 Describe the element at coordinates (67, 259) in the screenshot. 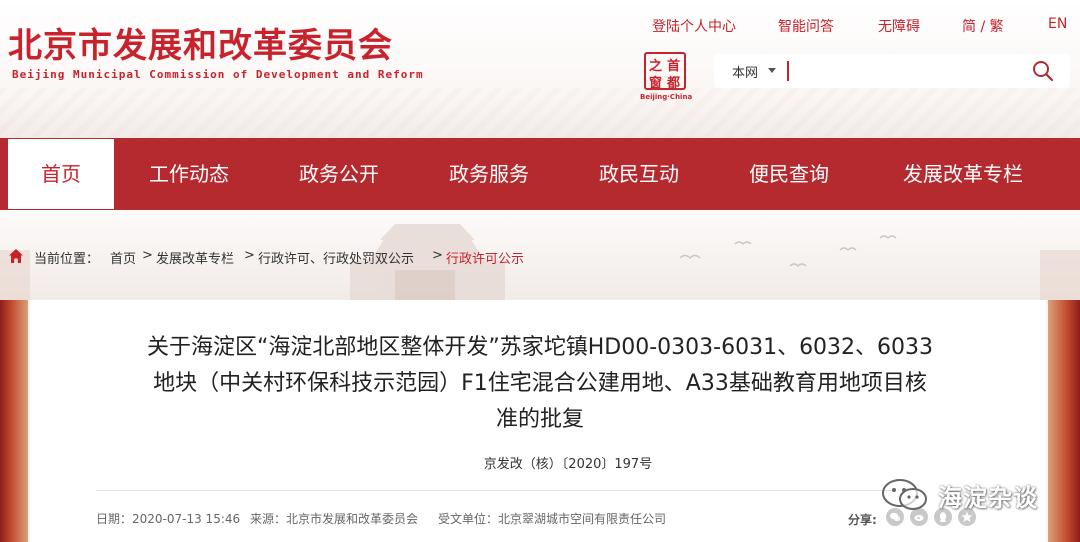

I see `breadcrumb-label: 当前位置：` at that location.